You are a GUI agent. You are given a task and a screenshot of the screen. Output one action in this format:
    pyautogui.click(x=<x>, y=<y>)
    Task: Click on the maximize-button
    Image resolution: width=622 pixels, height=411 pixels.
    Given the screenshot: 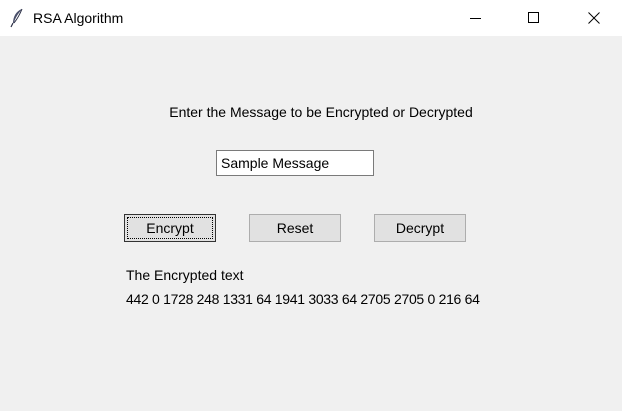 What is the action you would take?
    pyautogui.click(x=534, y=18)
    